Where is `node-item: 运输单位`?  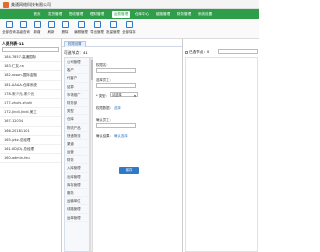
node-item: 运输单位 is located at coordinates (77, 201).